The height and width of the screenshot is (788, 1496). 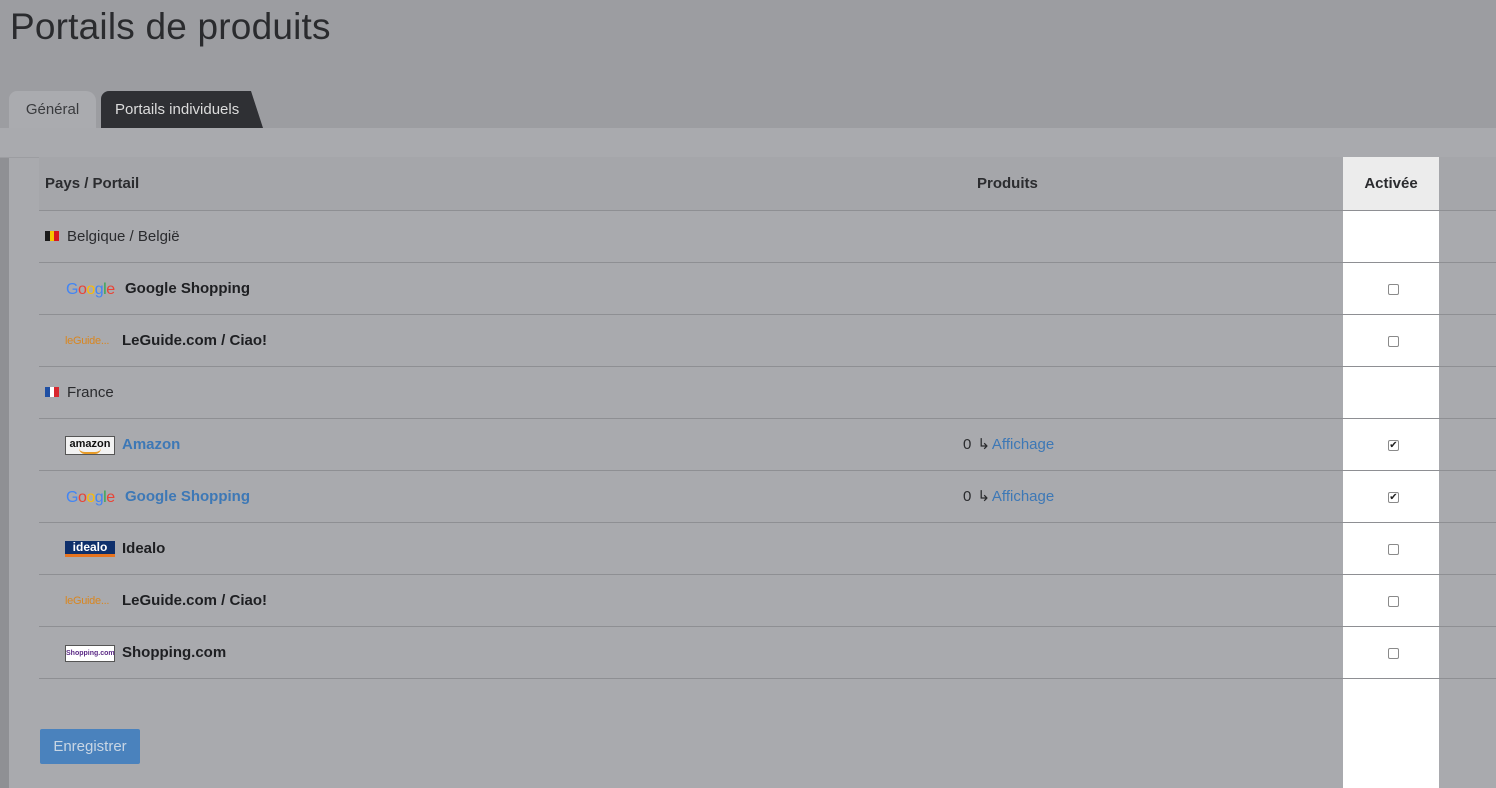 What do you see at coordinates (691, 289) in the screenshot?
I see `portal-row: Google Google Shopping` at bounding box center [691, 289].